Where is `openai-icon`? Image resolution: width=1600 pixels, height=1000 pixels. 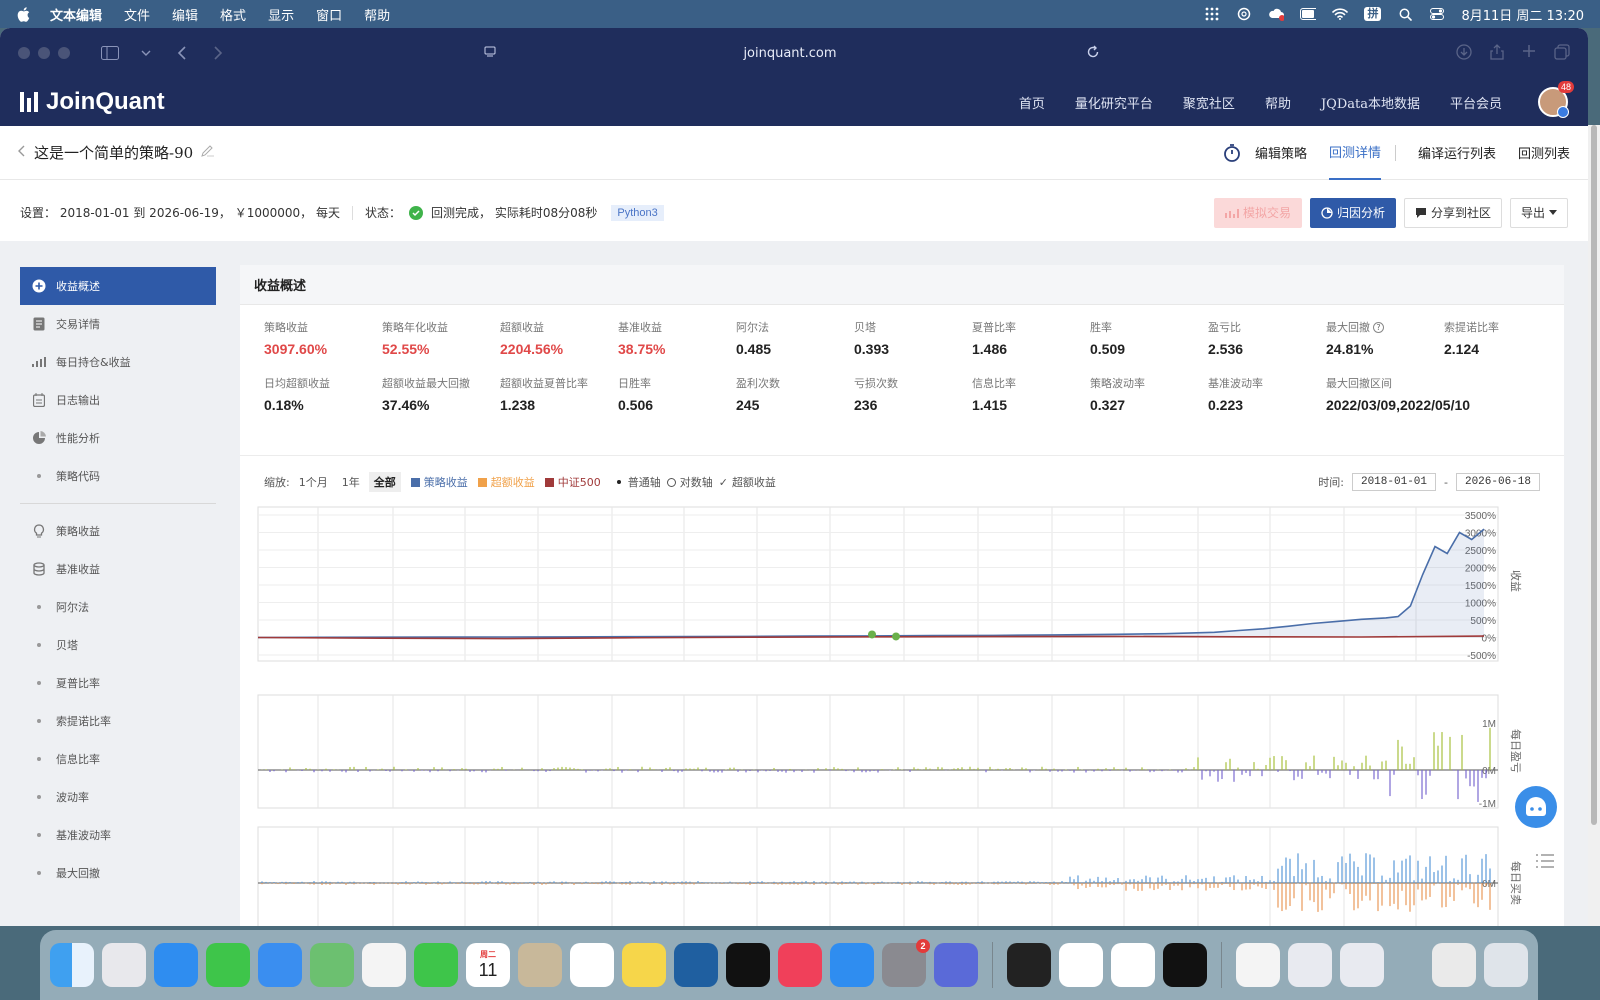
openai-icon is located at coordinates (1244, 14).